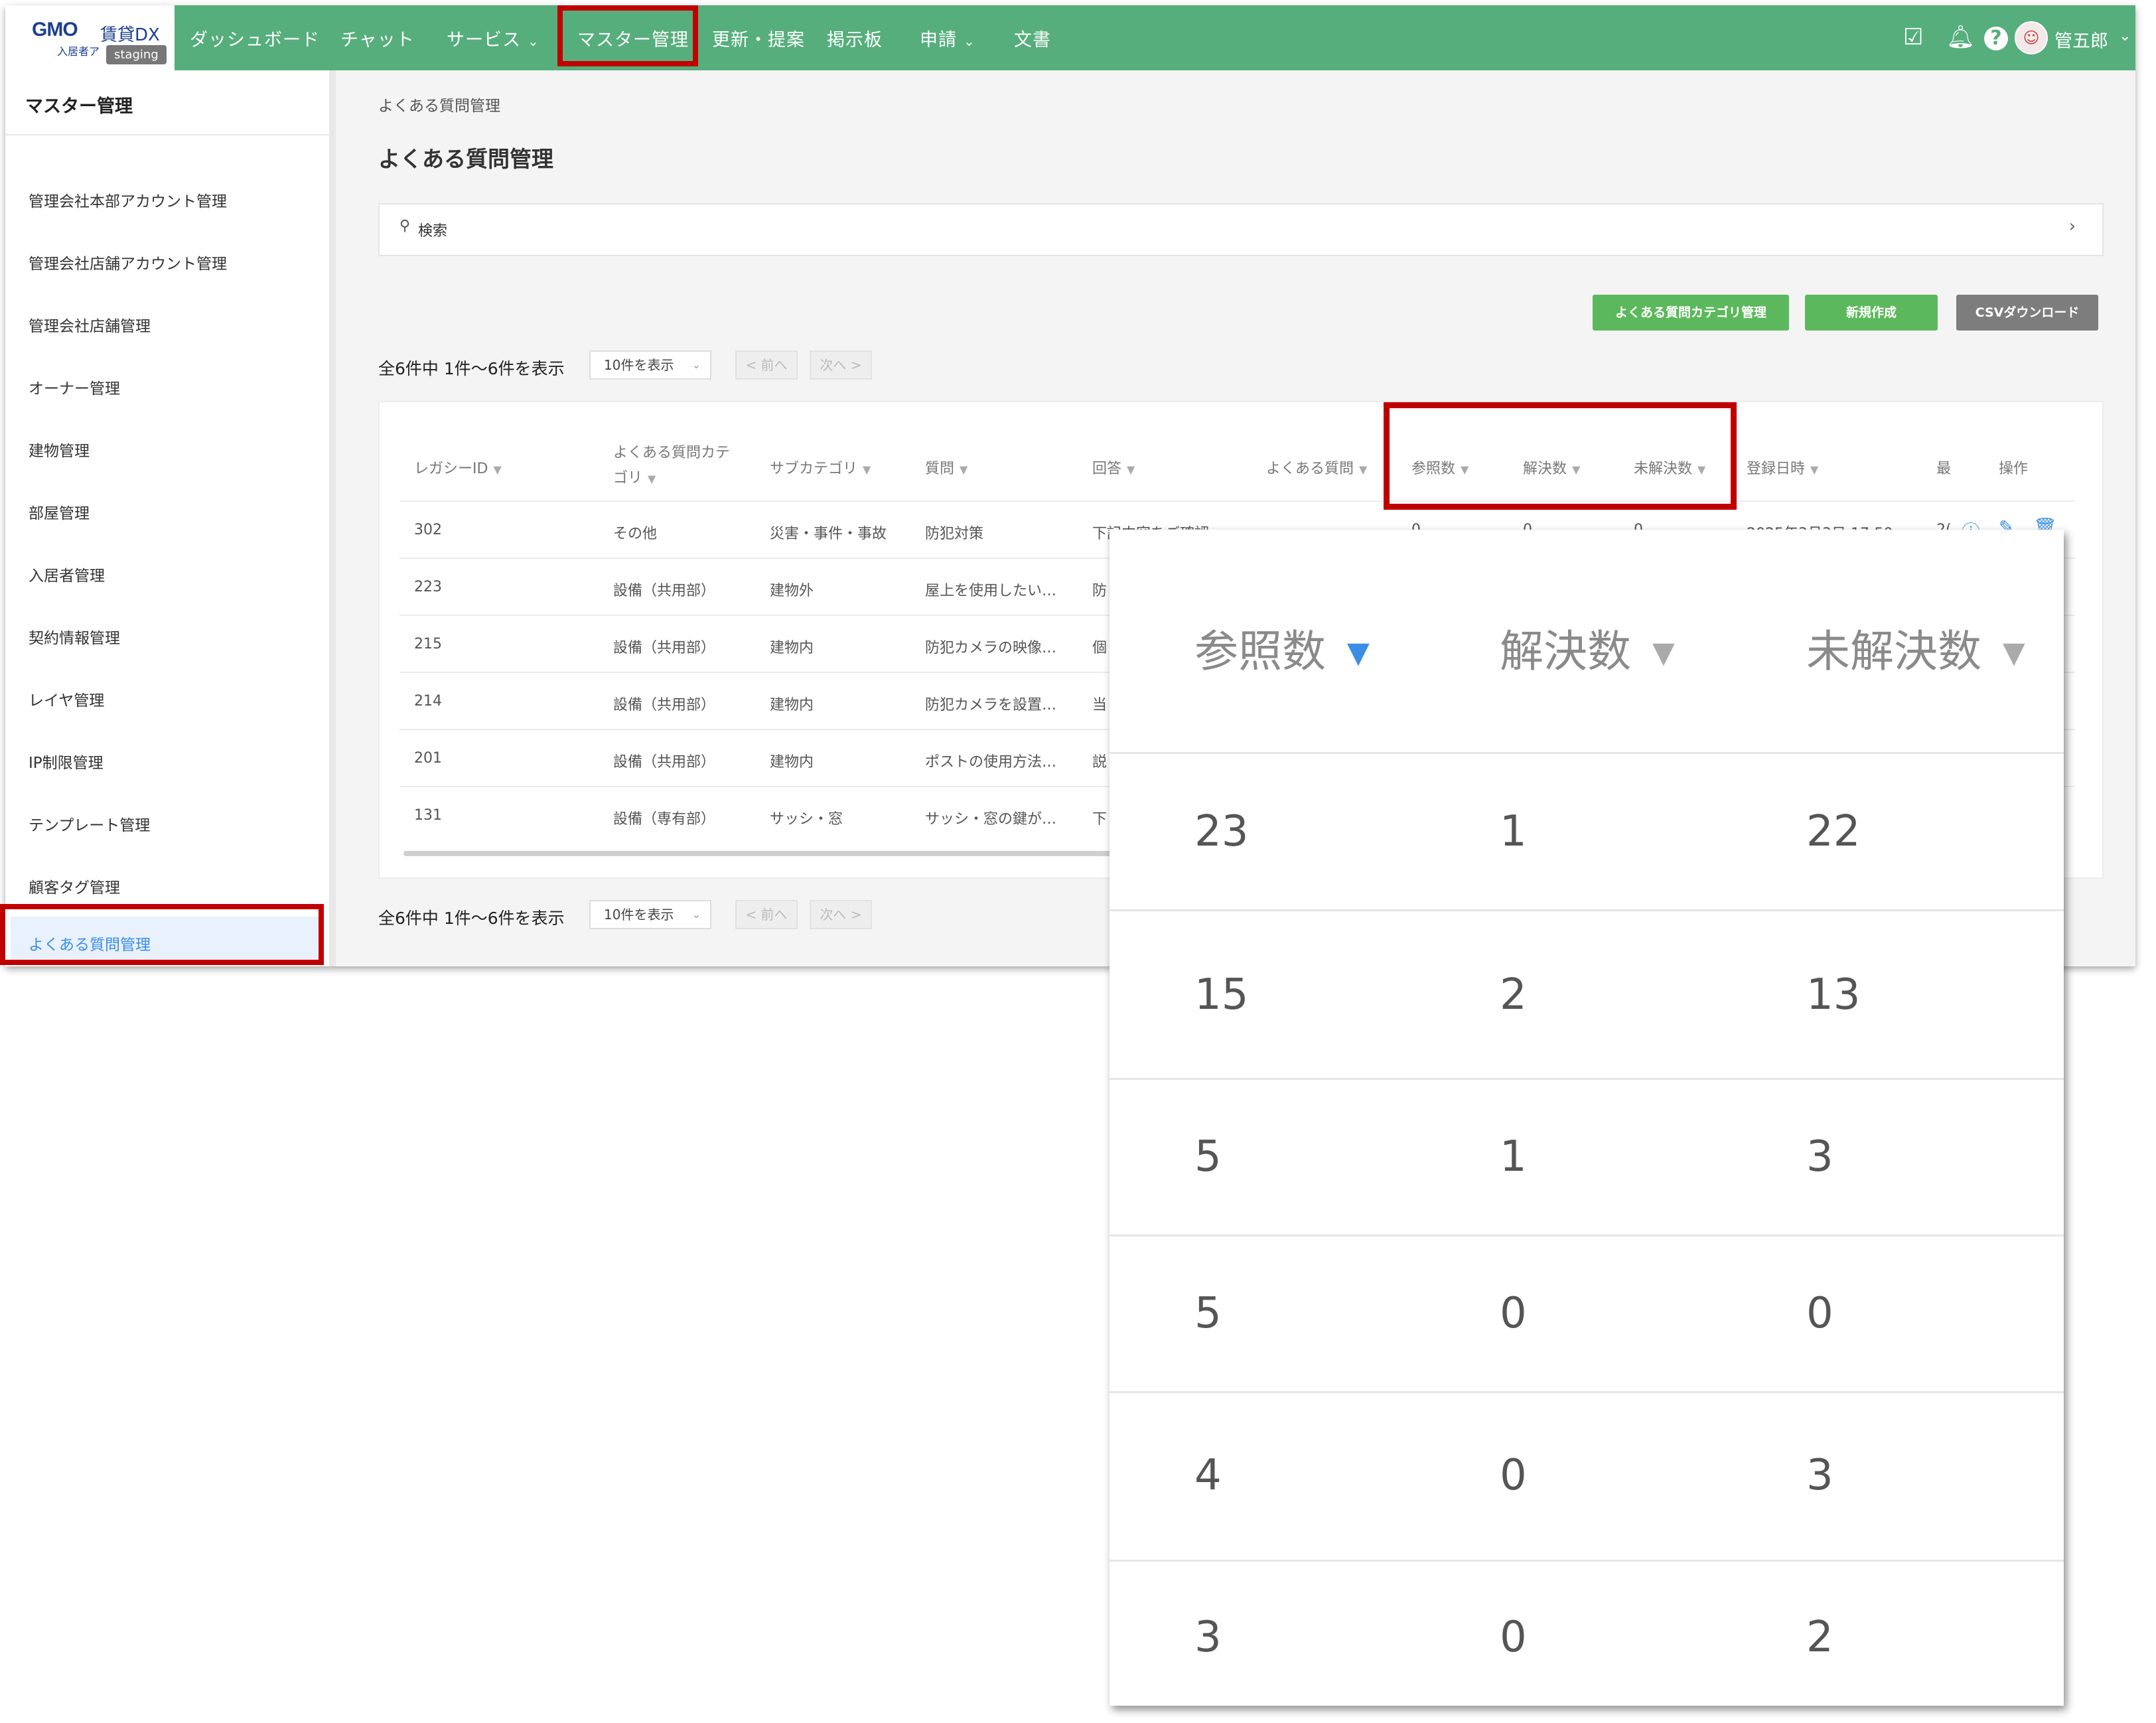 The width and height of the screenshot is (2156, 1723). What do you see at coordinates (1241, 229) in the screenshot?
I see `search-toggle: ⚲ 検索 ›` at bounding box center [1241, 229].